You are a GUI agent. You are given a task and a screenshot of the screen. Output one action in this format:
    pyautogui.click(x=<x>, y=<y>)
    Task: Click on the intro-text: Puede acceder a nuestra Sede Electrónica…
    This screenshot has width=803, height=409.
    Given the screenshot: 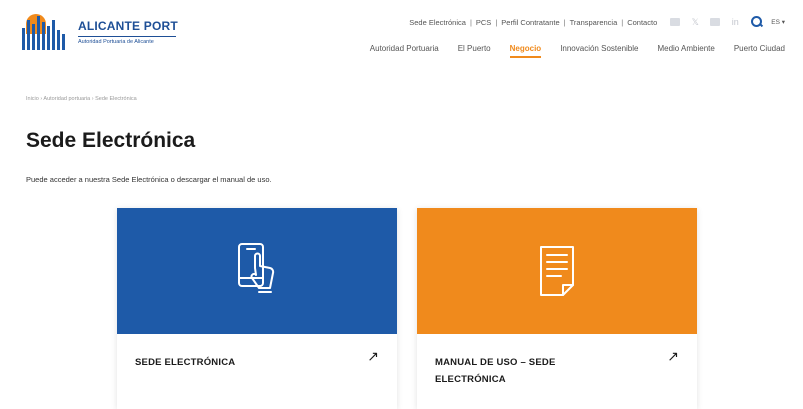 What is the action you would take?
    pyautogui.click(x=149, y=179)
    